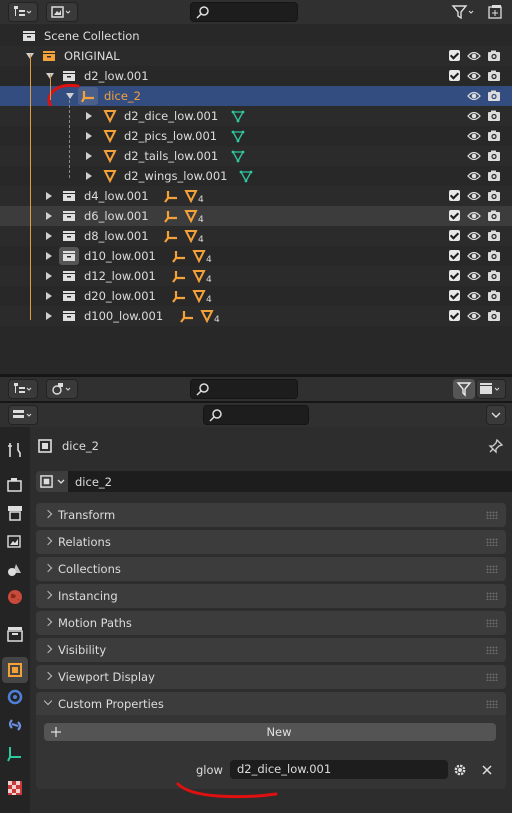 The image size is (512, 813). Describe the element at coordinates (271, 650) in the screenshot. I see `panel-visibility: Visibility` at that location.